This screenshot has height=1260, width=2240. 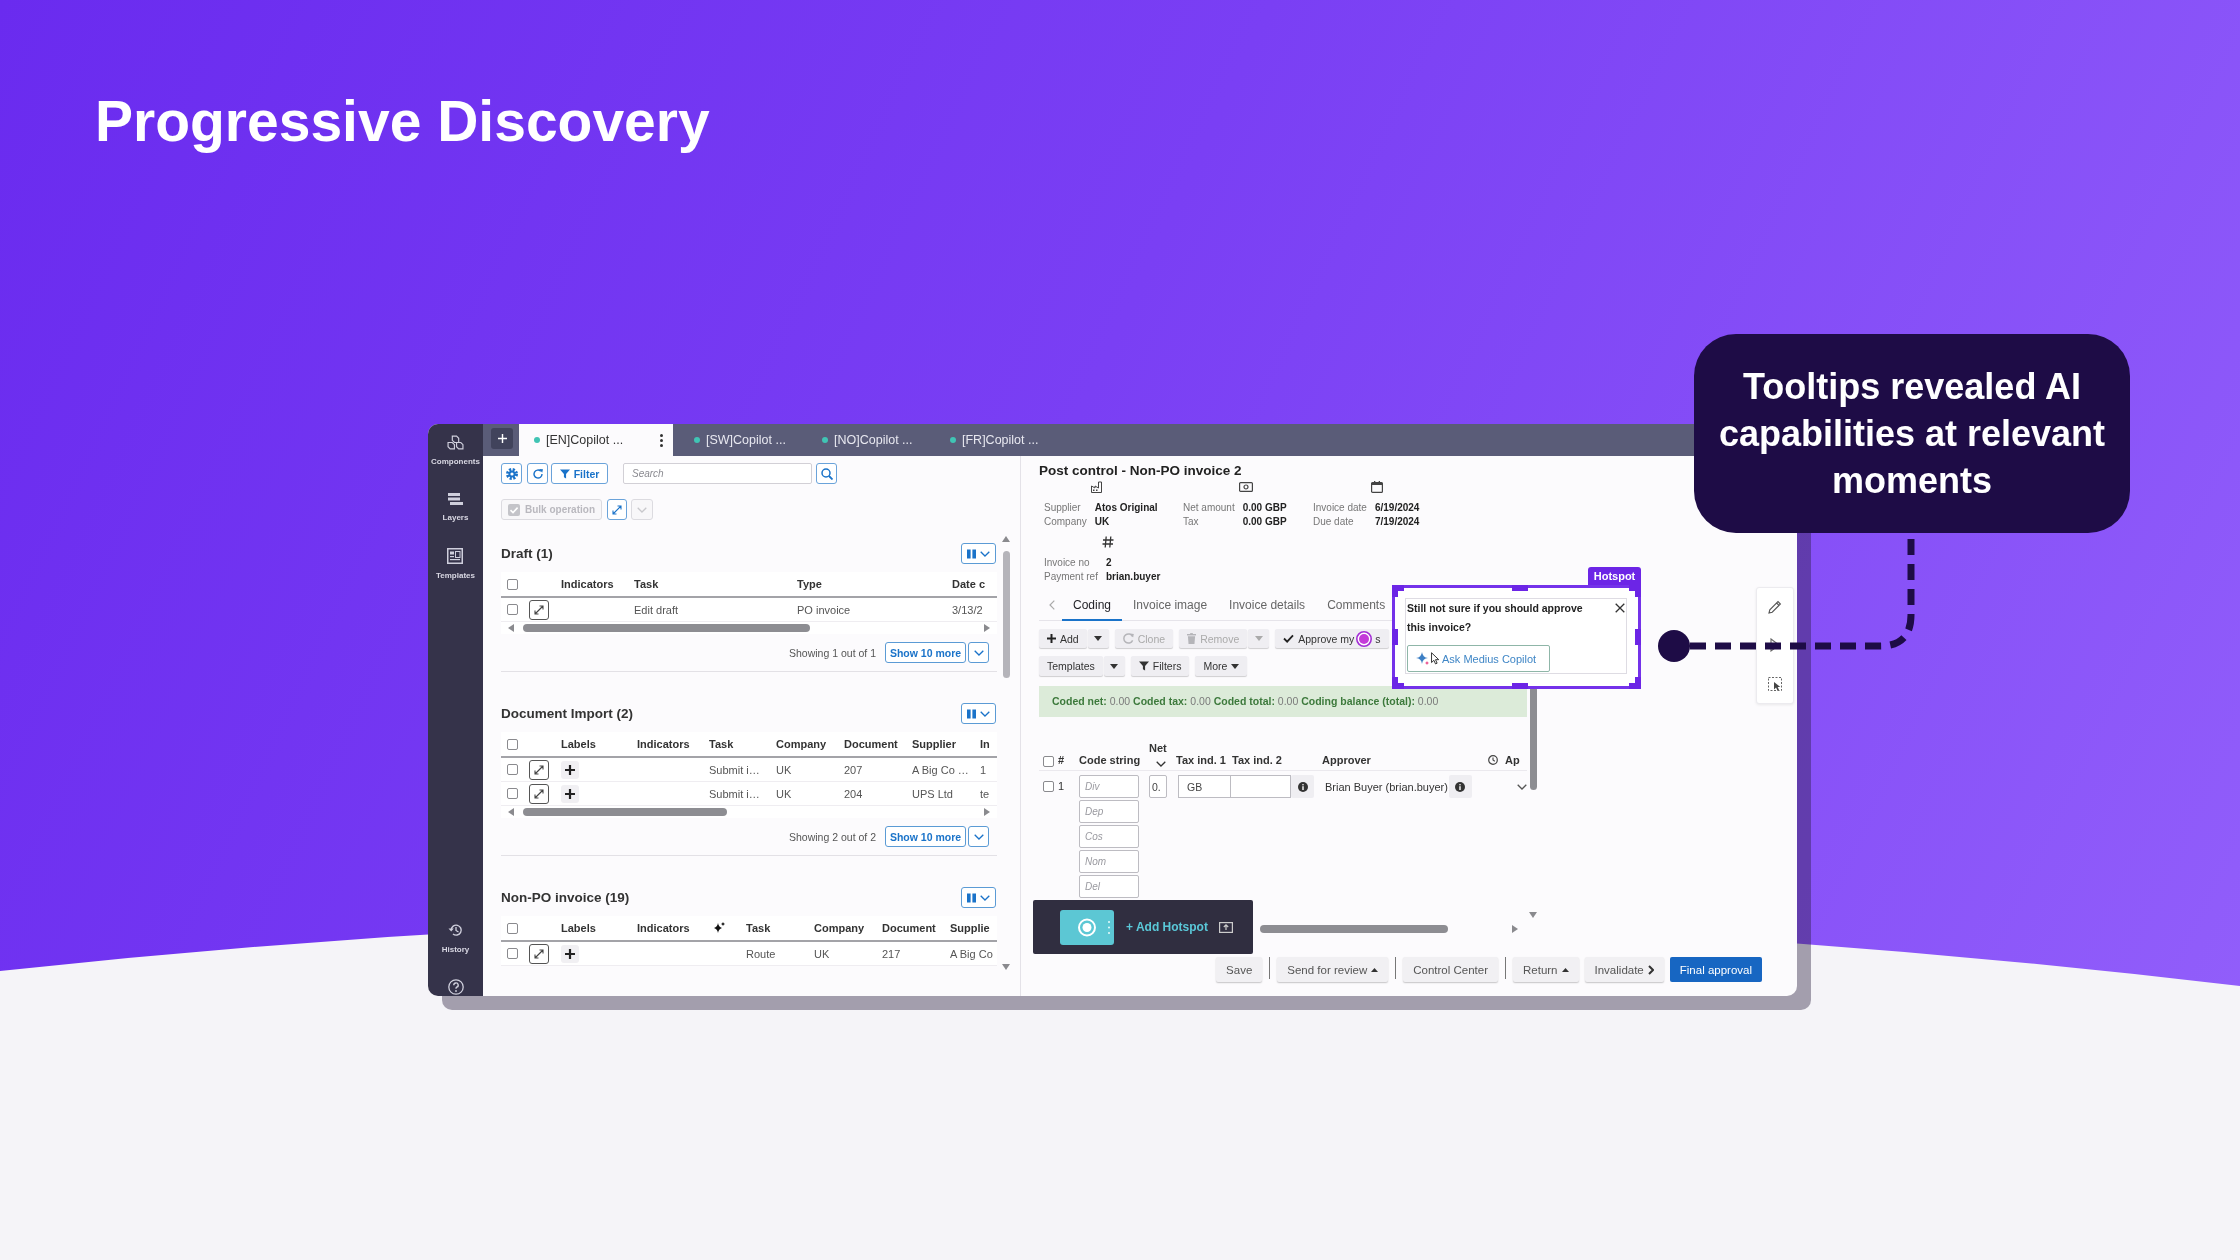 What do you see at coordinates (1167, 927) in the screenshot?
I see `add-hotspot-button: + Add Hotspot` at bounding box center [1167, 927].